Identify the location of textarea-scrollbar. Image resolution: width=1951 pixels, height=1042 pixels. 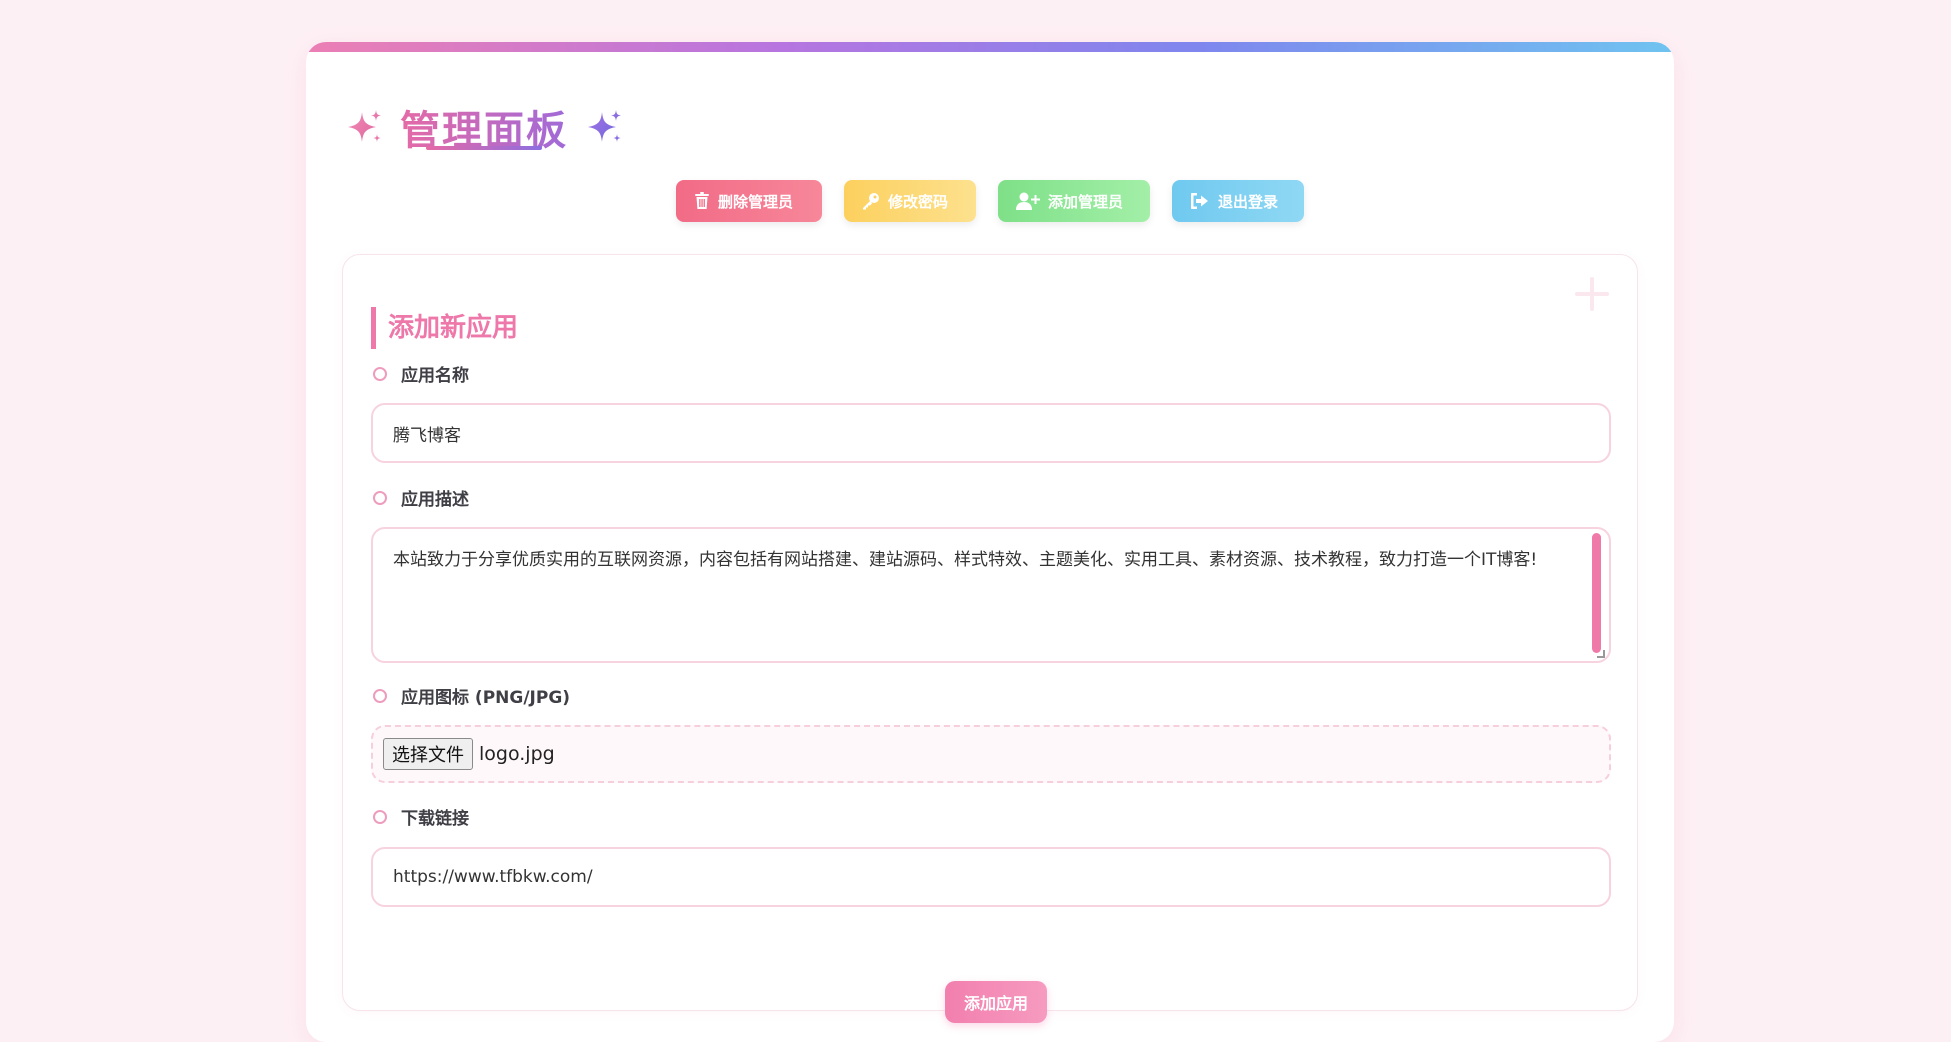
(1596, 593).